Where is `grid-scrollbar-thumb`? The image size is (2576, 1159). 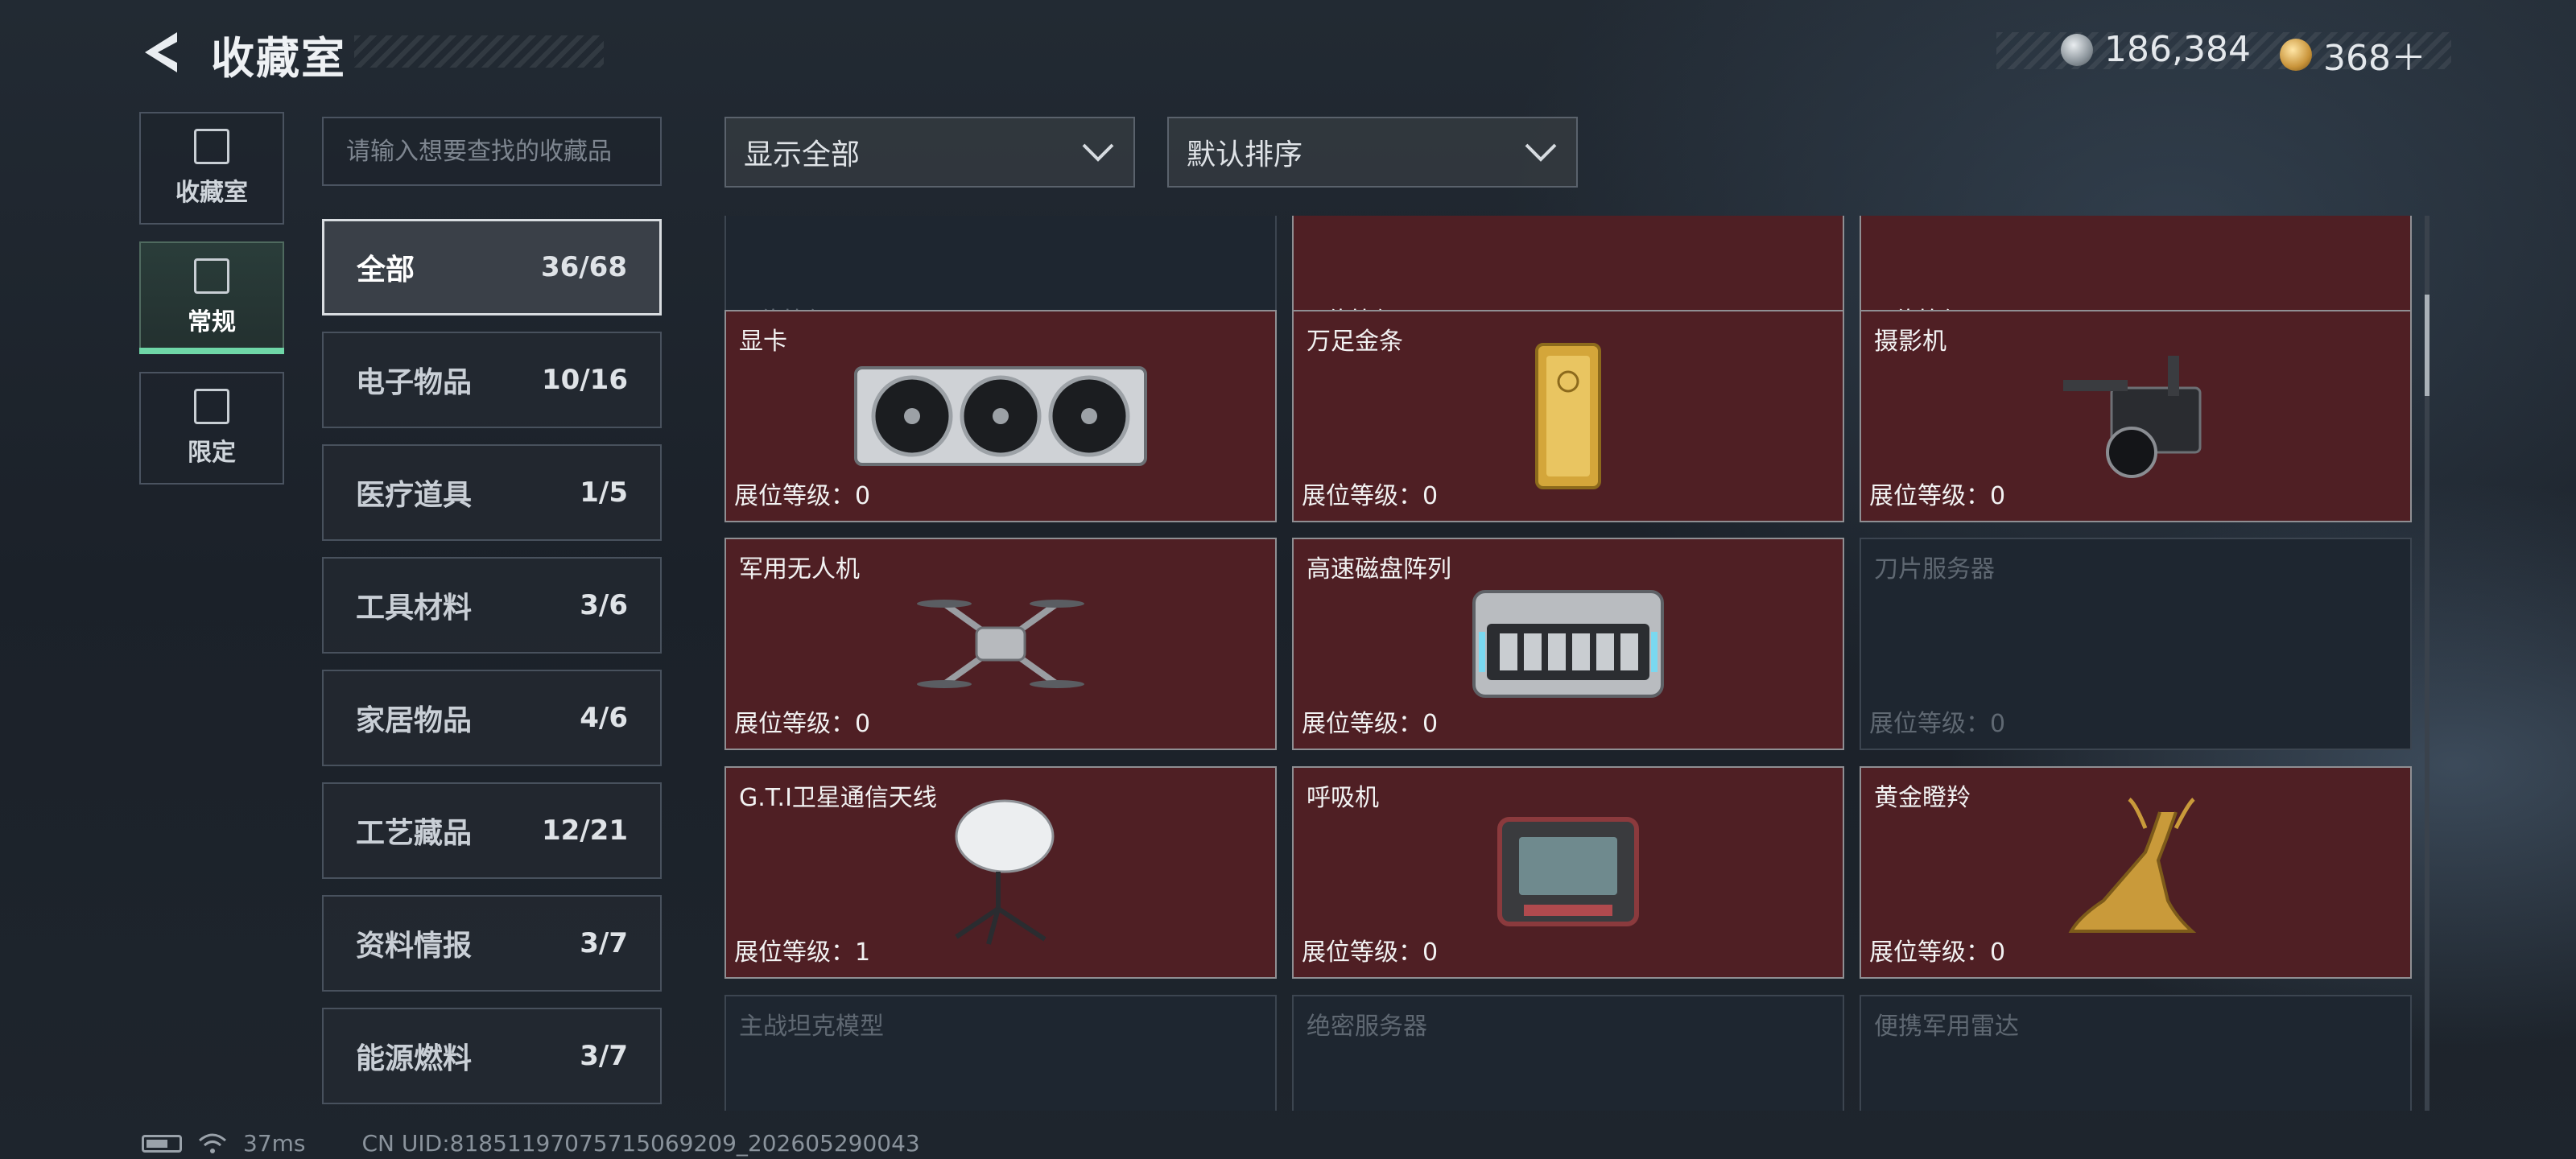 grid-scrollbar-thumb is located at coordinates (2427, 345).